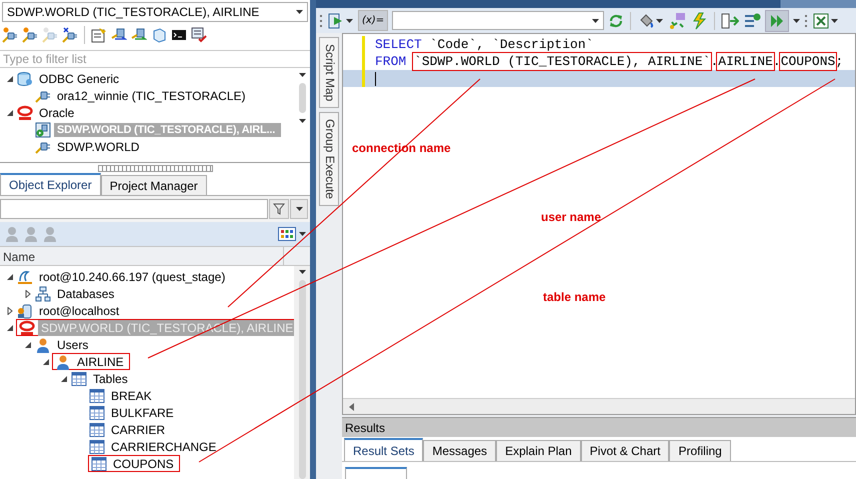 The height and width of the screenshot is (479, 856). I want to click on tree-item: SDWP.WORLD, so click(98, 146).